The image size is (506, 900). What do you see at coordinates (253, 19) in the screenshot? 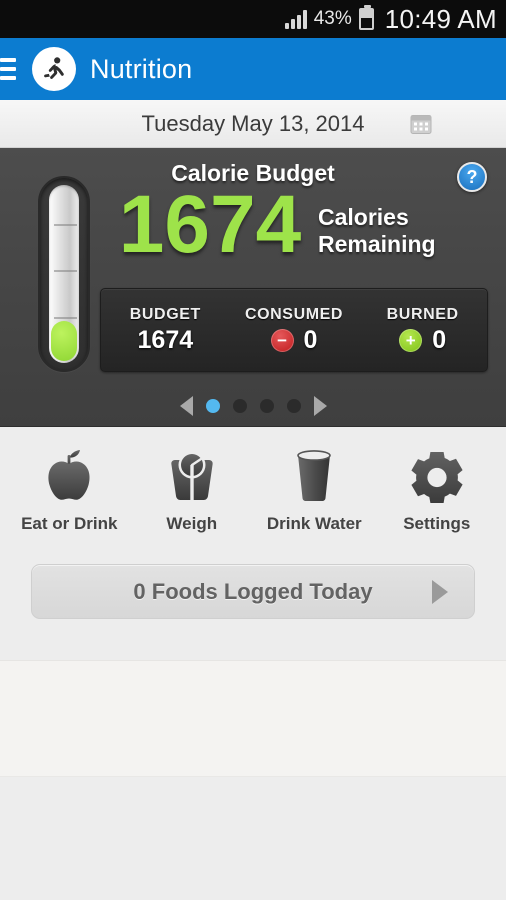
I see `status-bar: 43% 10:49 AM` at bounding box center [253, 19].